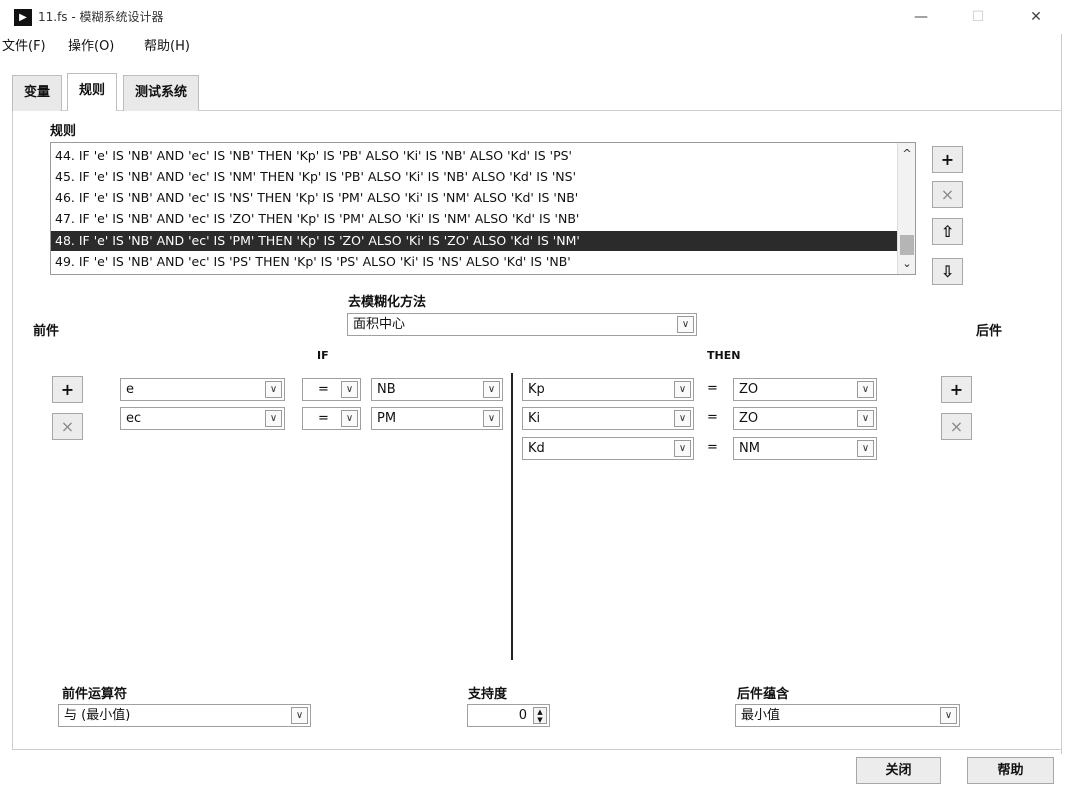 Image resolution: width=1067 pixels, height=788 pixels. Describe the element at coordinates (202, 389) in the screenshot. I see `antecedent-variable-select: e ∨` at that location.